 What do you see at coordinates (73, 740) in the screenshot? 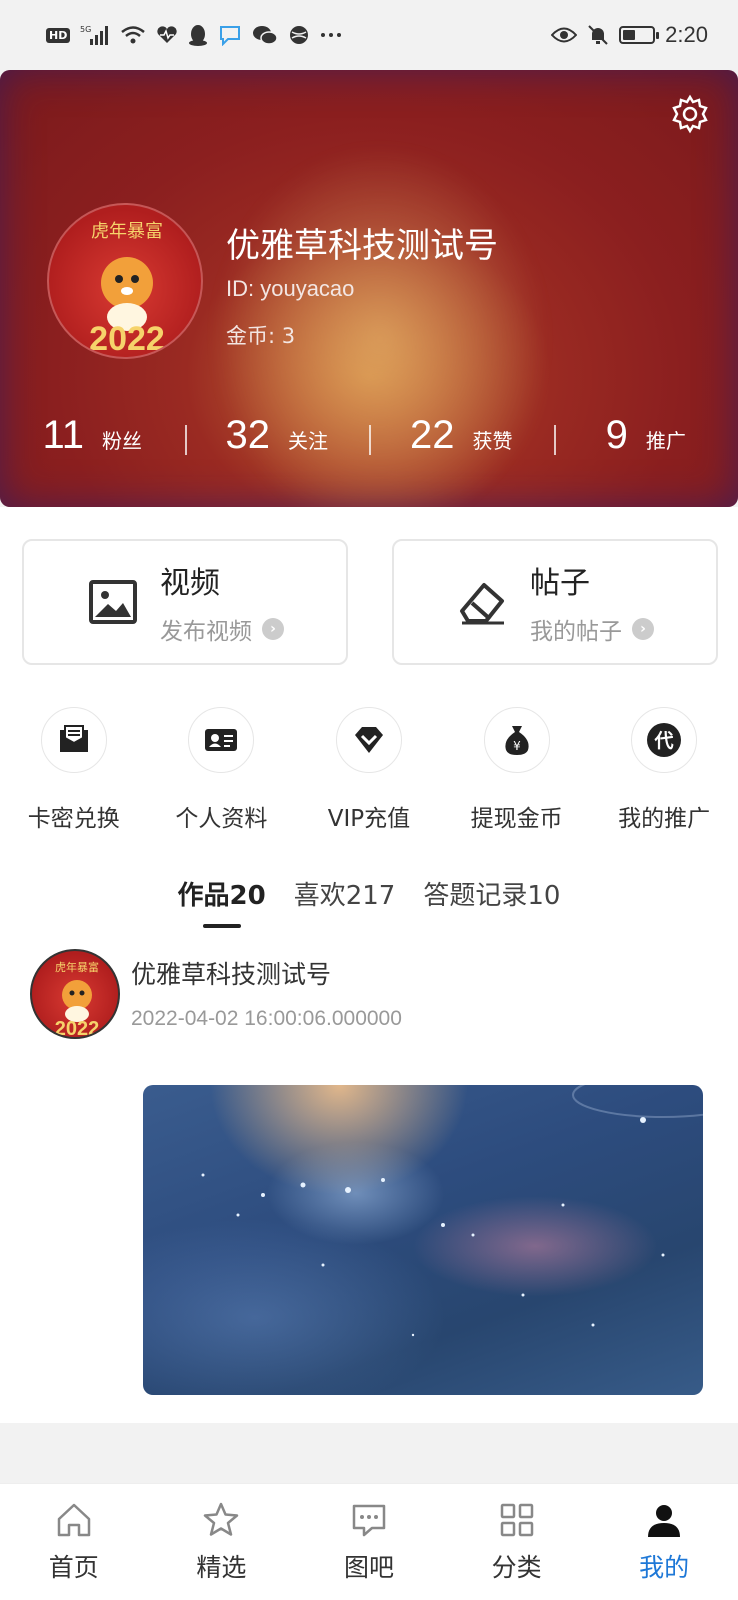
I see `inbox-icon` at bounding box center [73, 740].